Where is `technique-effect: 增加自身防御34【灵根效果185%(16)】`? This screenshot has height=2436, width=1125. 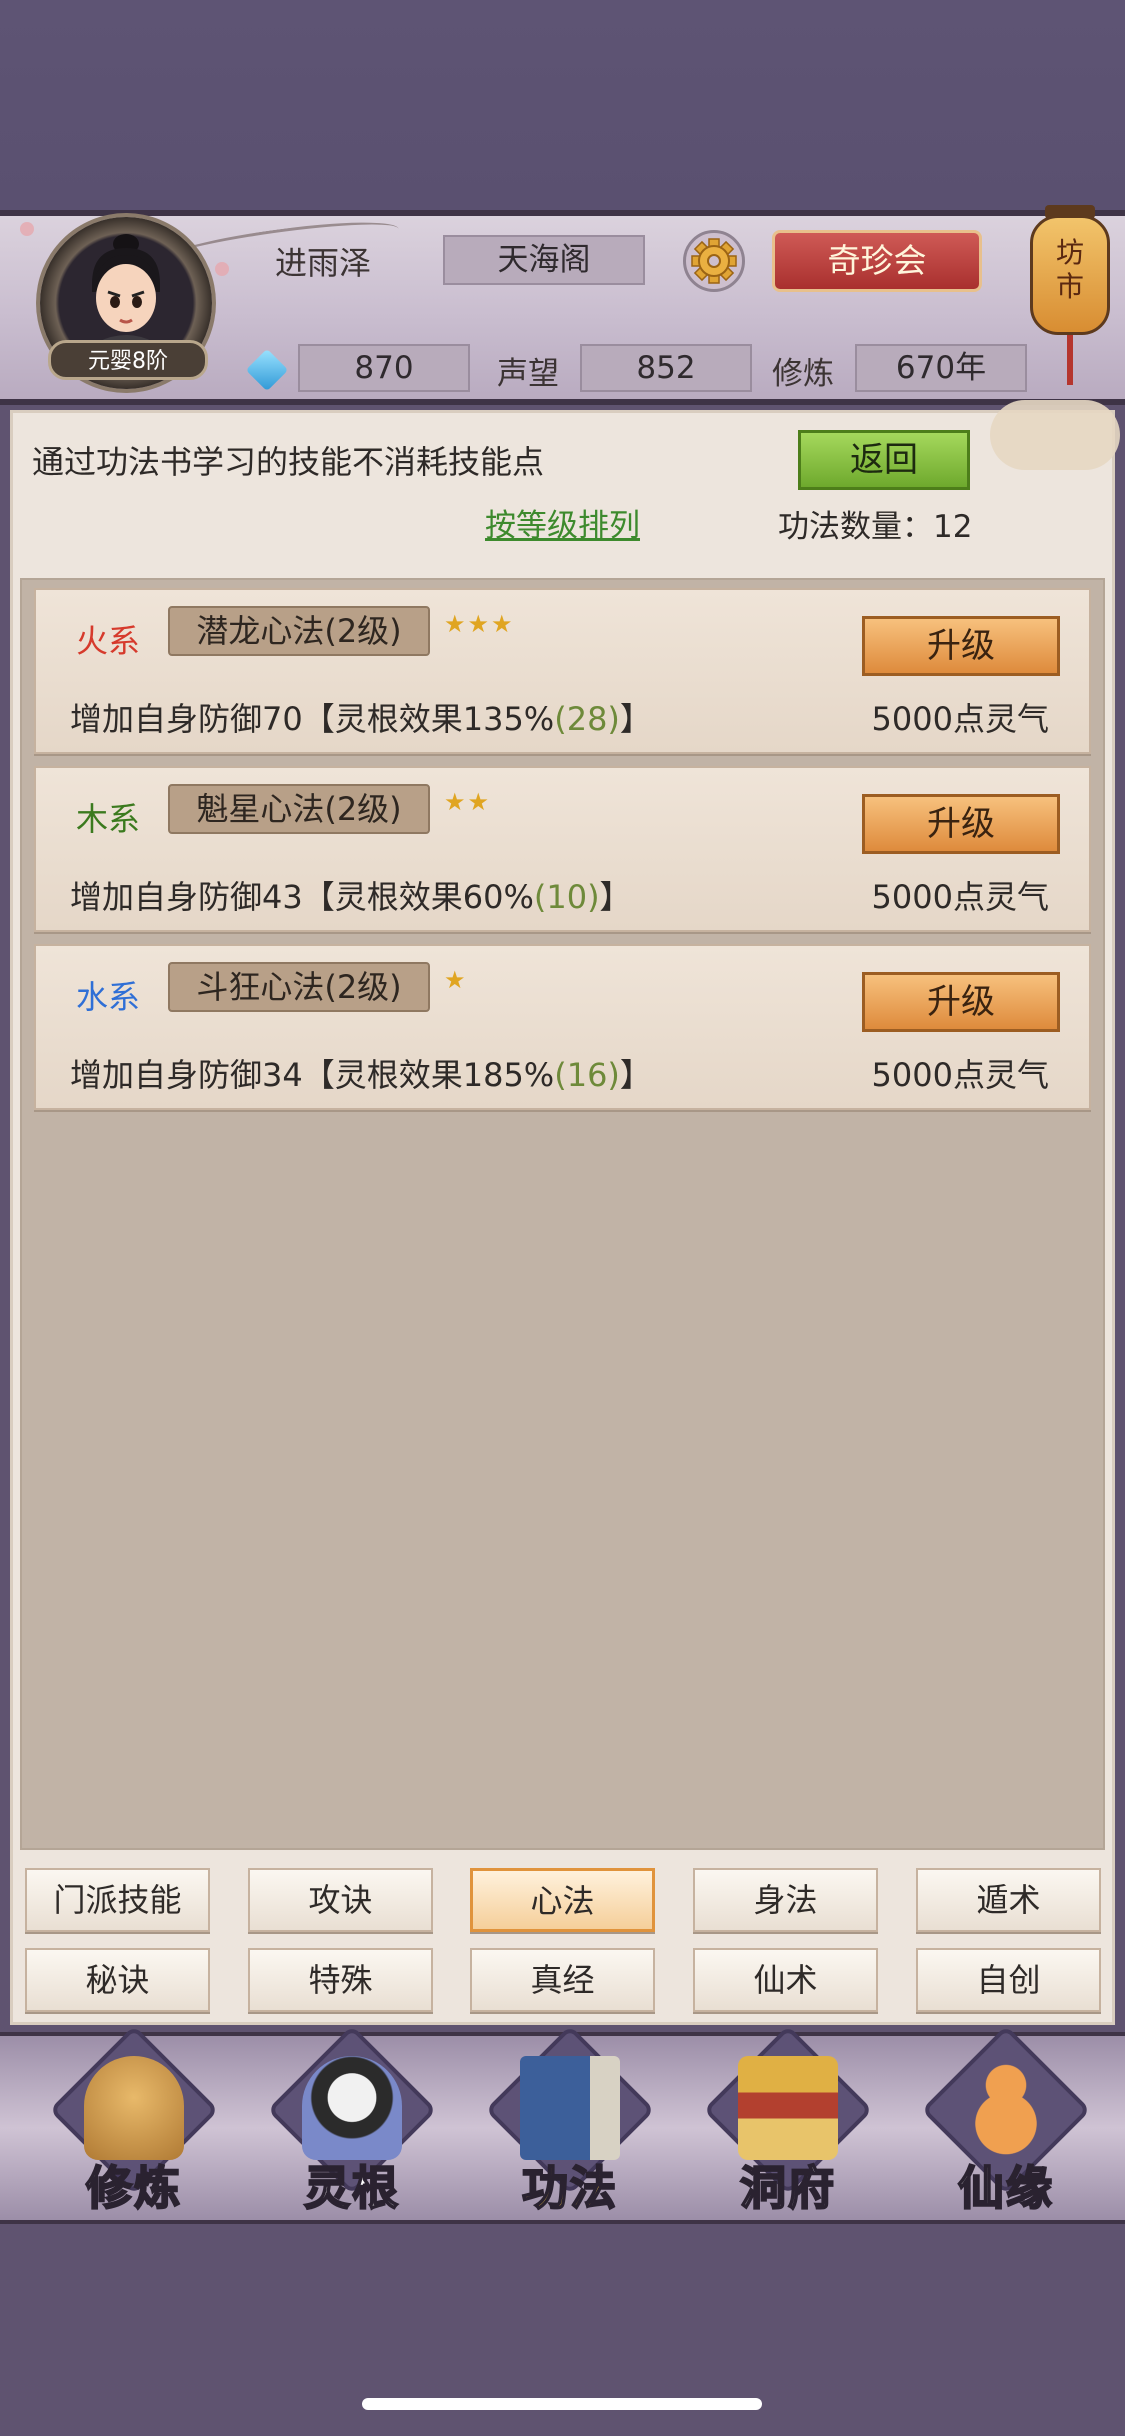
technique-effect: 增加自身防御34【灵根效果185%(16)】 is located at coordinates (361, 1073).